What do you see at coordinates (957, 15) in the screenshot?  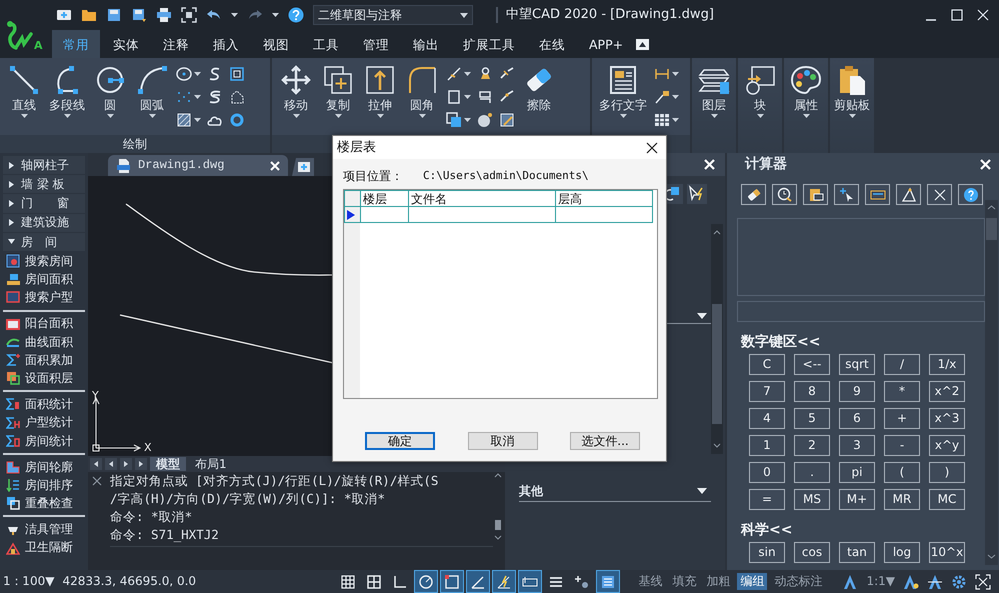 I see `maximize-icon` at bounding box center [957, 15].